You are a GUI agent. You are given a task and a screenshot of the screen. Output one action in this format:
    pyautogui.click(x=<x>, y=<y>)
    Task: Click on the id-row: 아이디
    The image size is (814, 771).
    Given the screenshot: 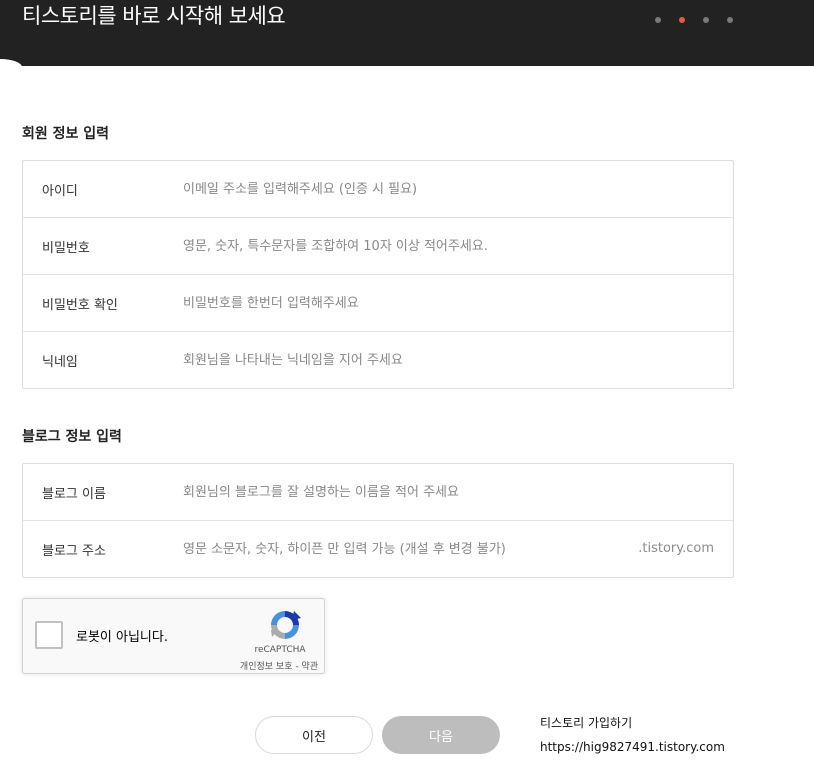 What is the action you would take?
    pyautogui.click(x=378, y=189)
    